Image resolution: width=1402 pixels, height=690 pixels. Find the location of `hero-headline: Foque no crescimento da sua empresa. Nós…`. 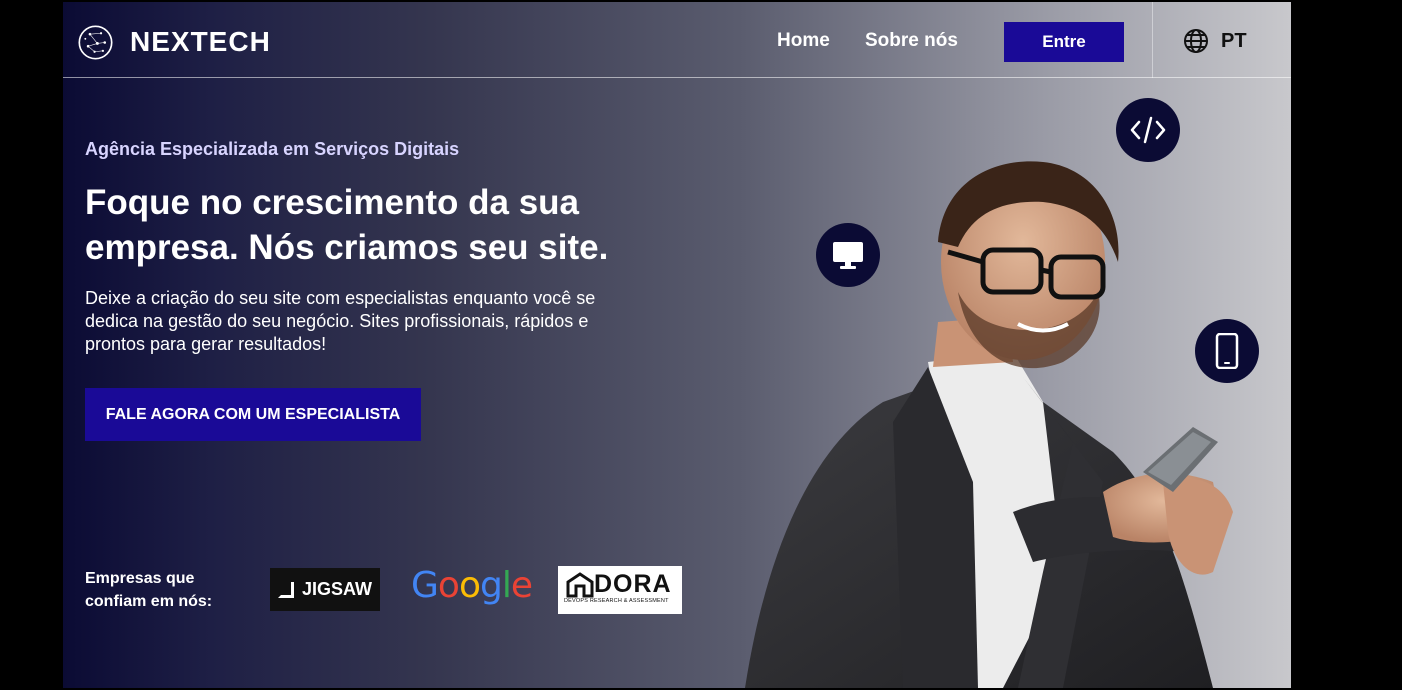

hero-headline: Foque no crescimento da sua empresa. Nós… is located at coordinates (347, 225).